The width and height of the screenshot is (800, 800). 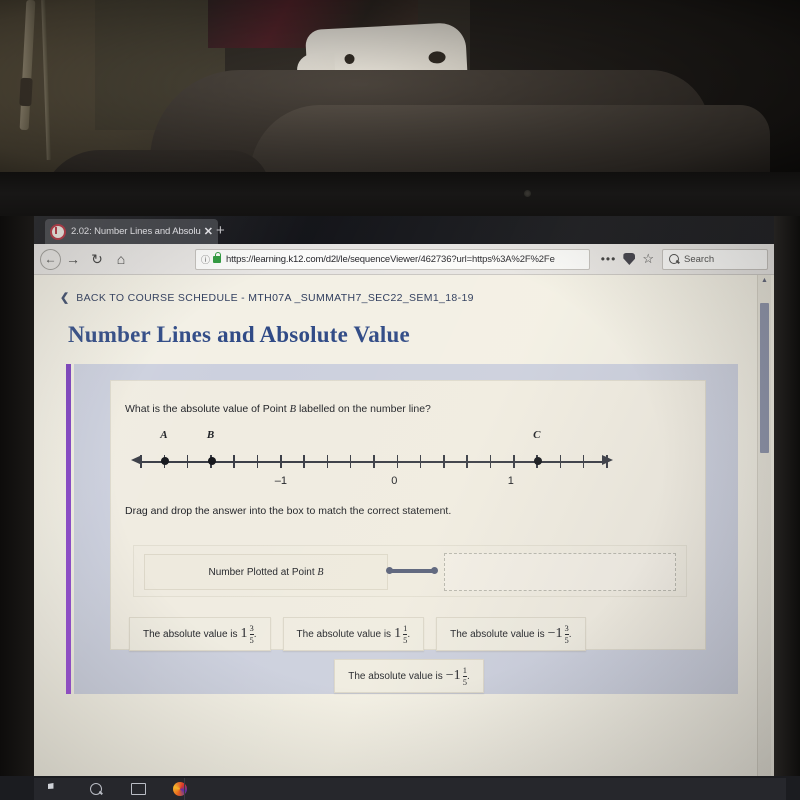 I want to click on mixed-number: 135, so click(x=247, y=634).